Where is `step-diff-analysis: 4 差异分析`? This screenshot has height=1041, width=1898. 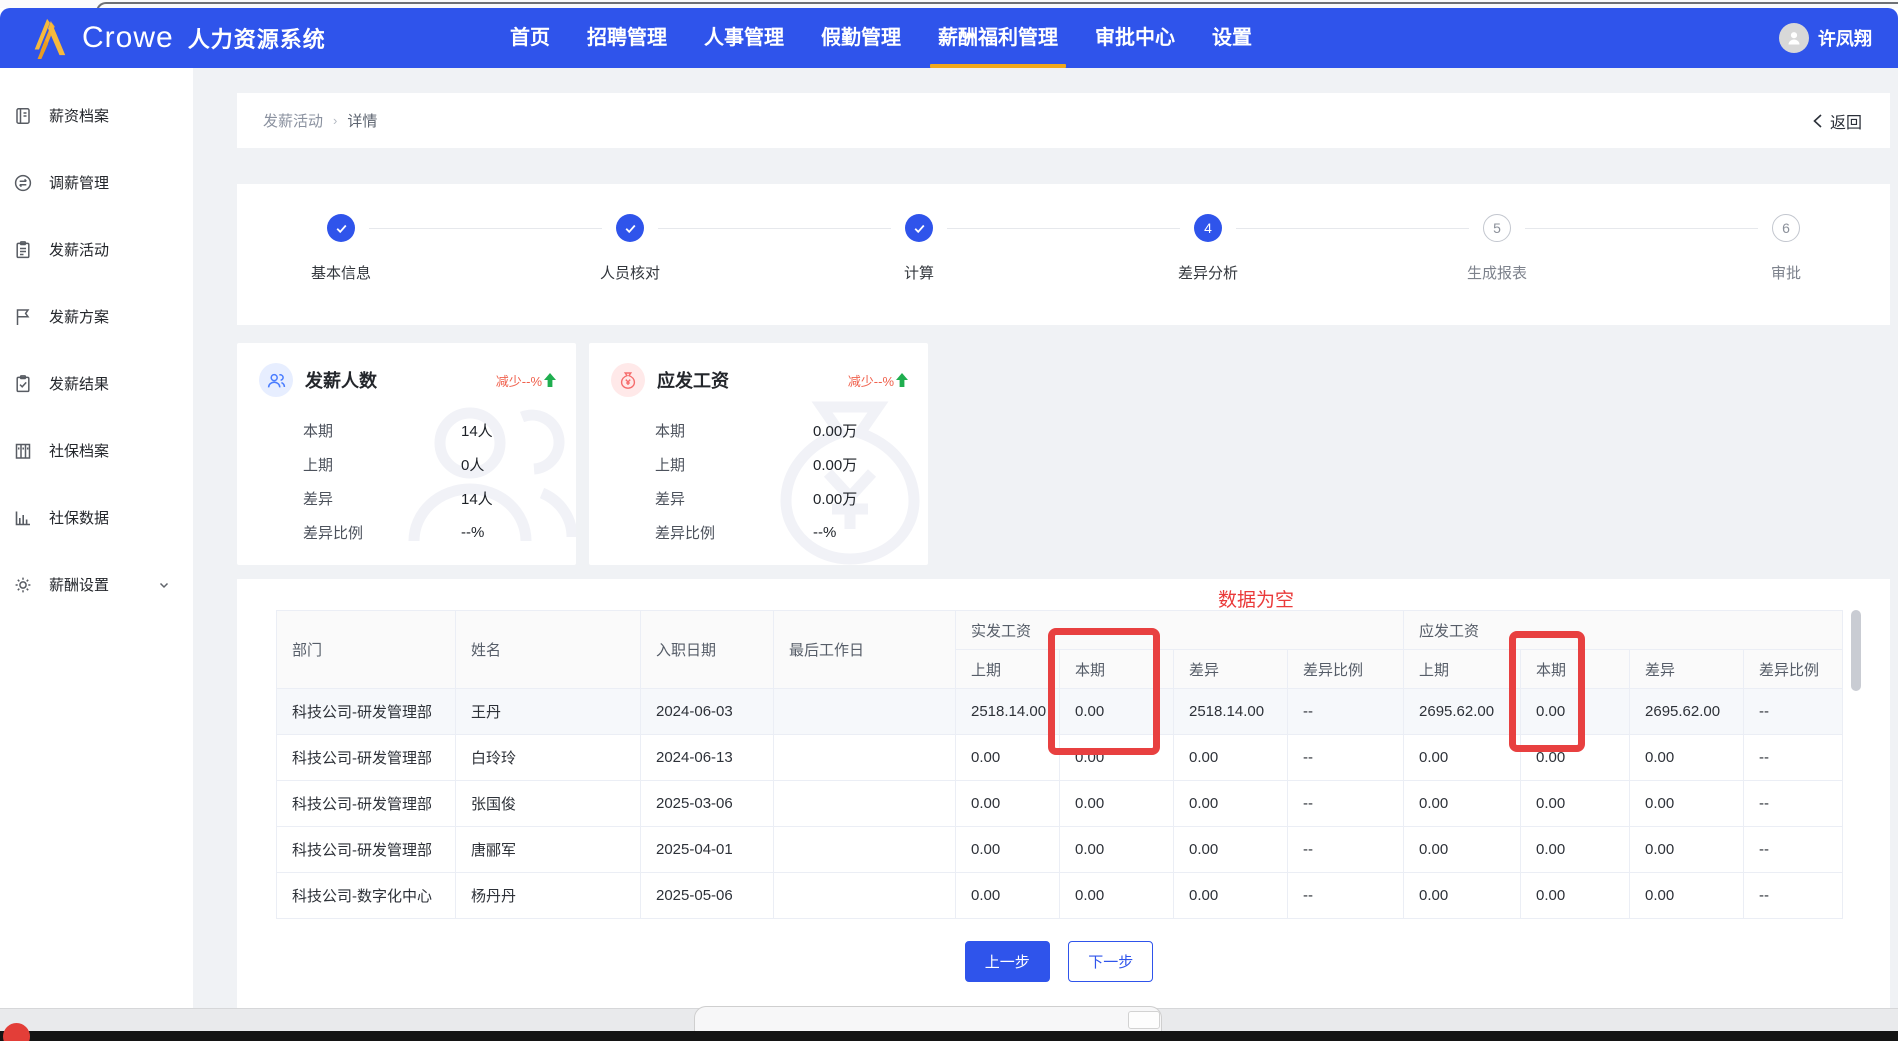 step-diff-analysis: 4 差异分析 is located at coordinates (1208, 248).